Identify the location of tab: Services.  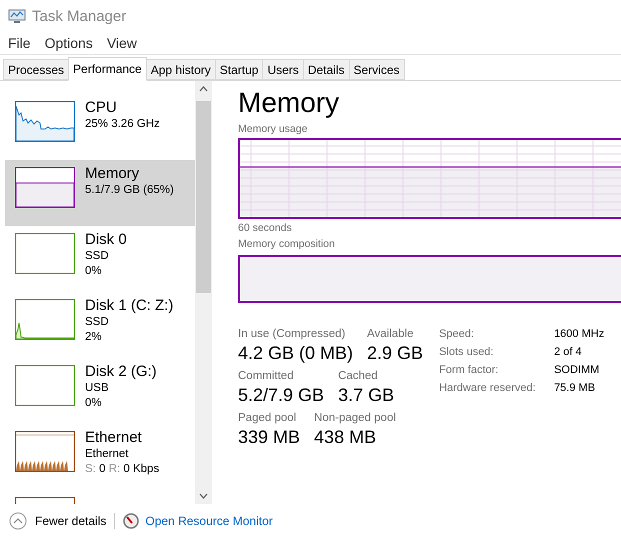
(376, 69).